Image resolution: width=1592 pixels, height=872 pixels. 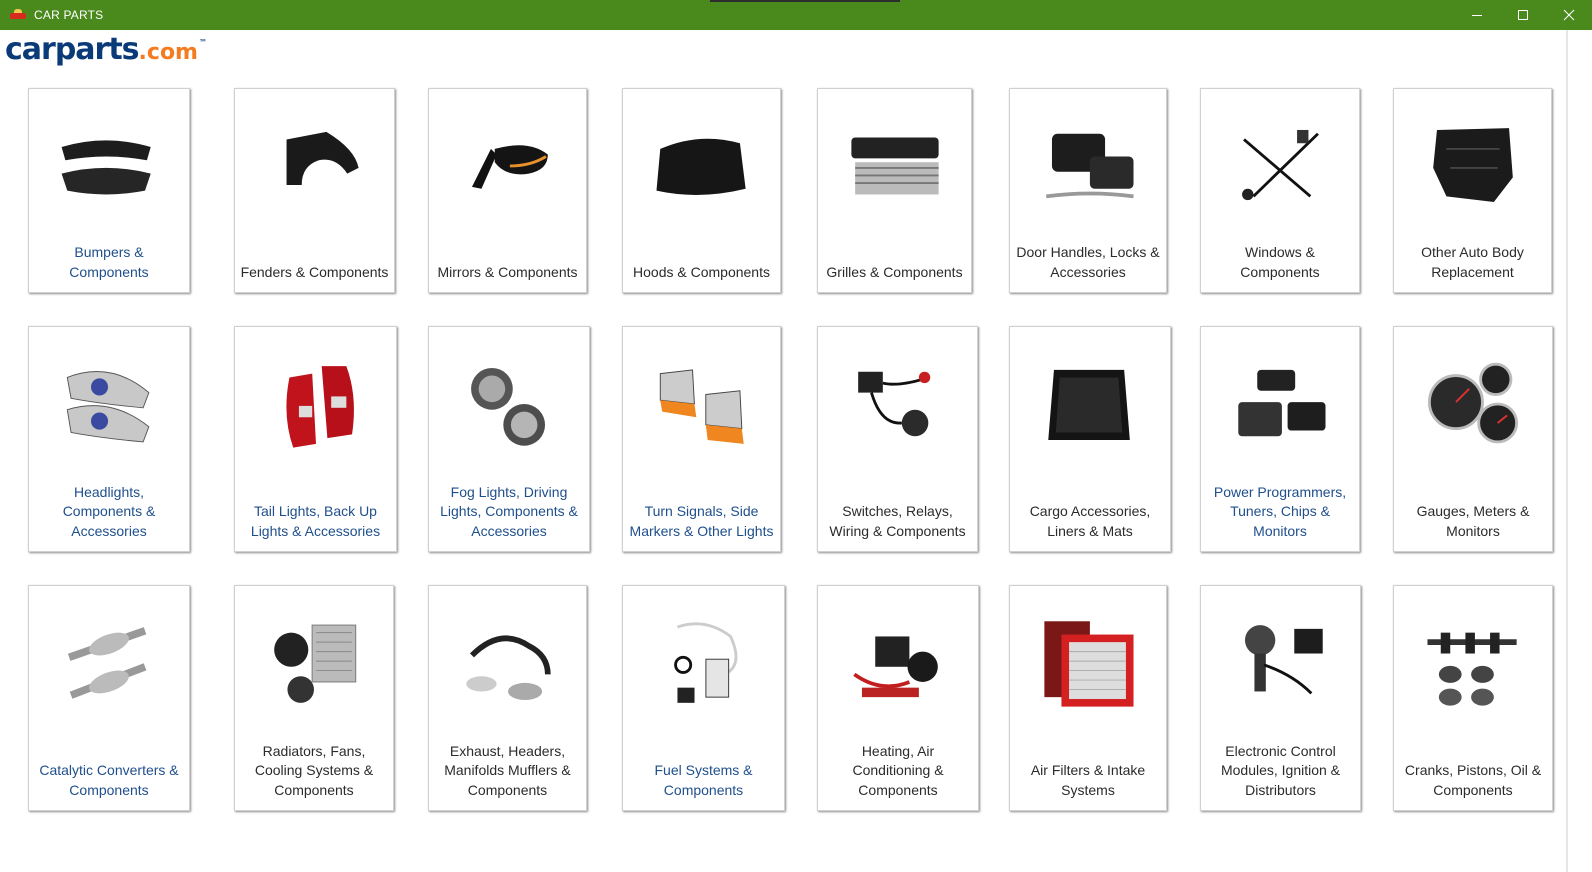 I want to click on category-label: Hoods & Components, so click(x=701, y=271).